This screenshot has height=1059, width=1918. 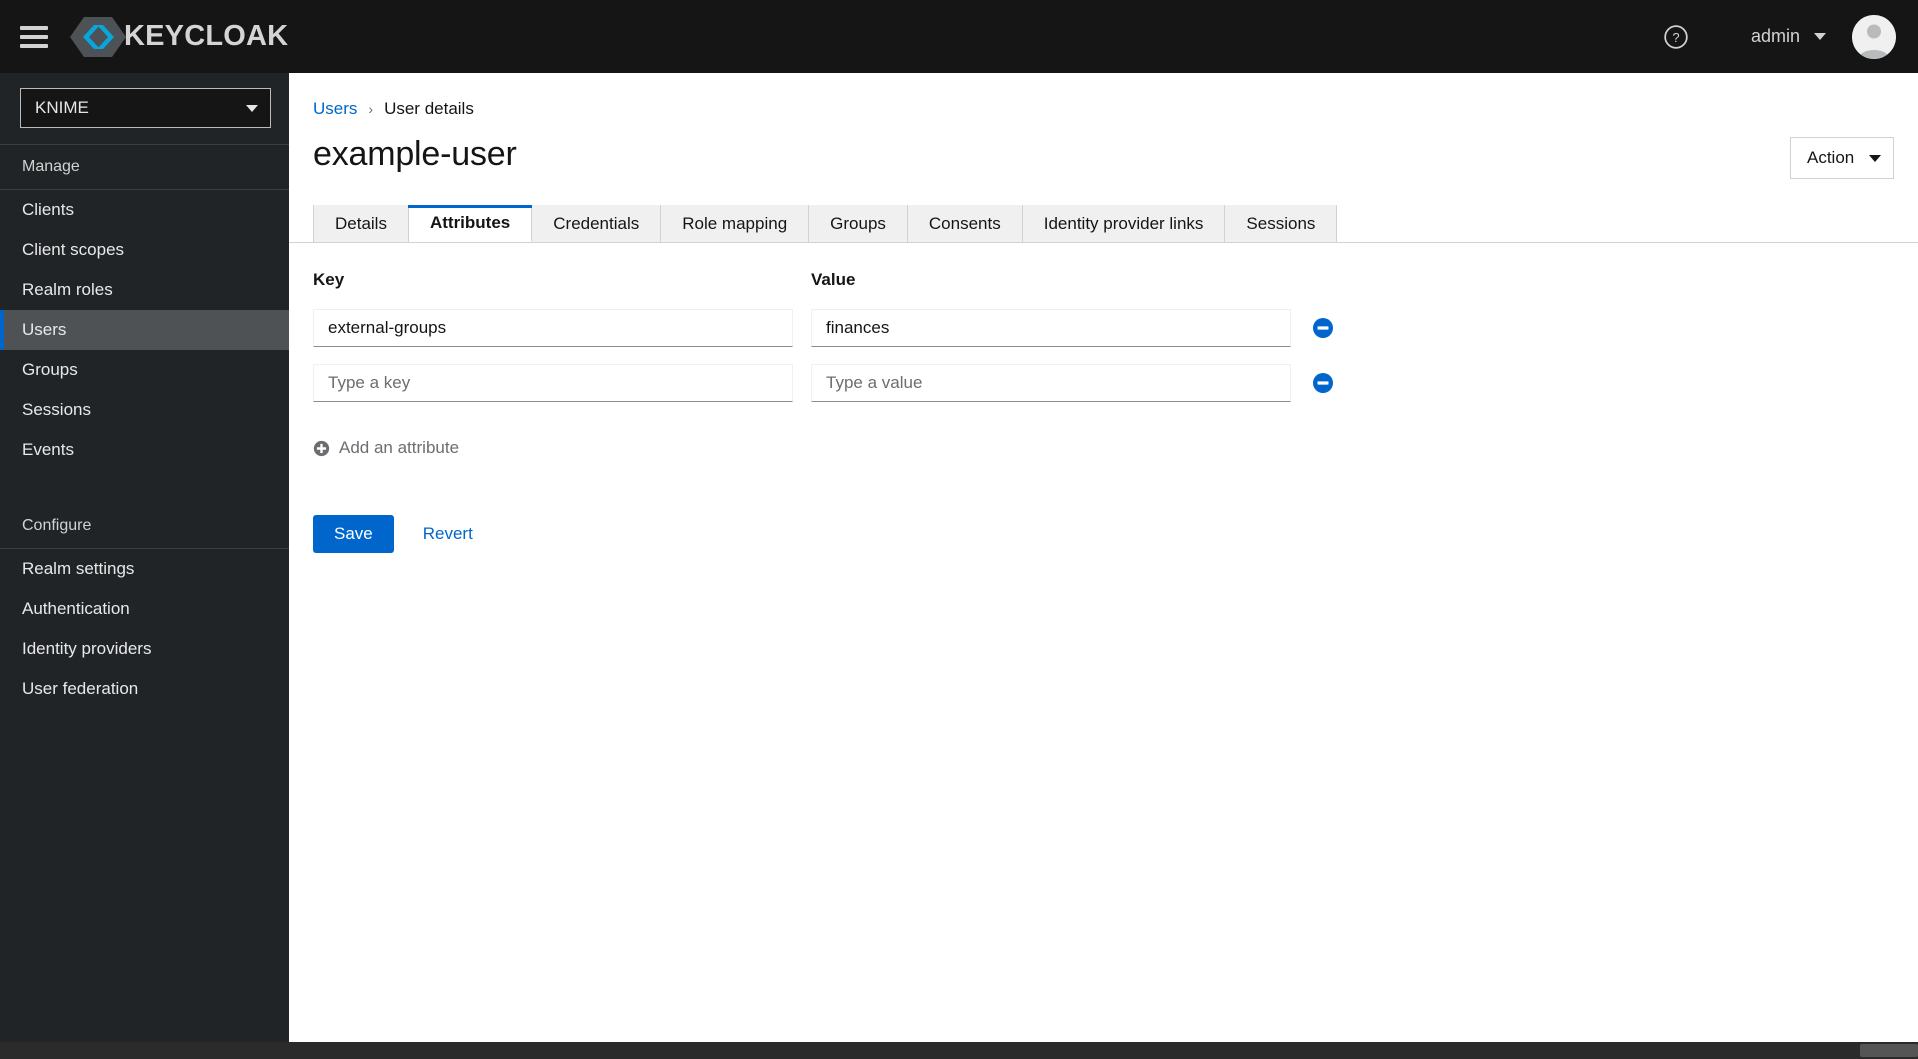 What do you see at coordinates (329, 279) in the screenshot?
I see `column-header-key: Key` at bounding box center [329, 279].